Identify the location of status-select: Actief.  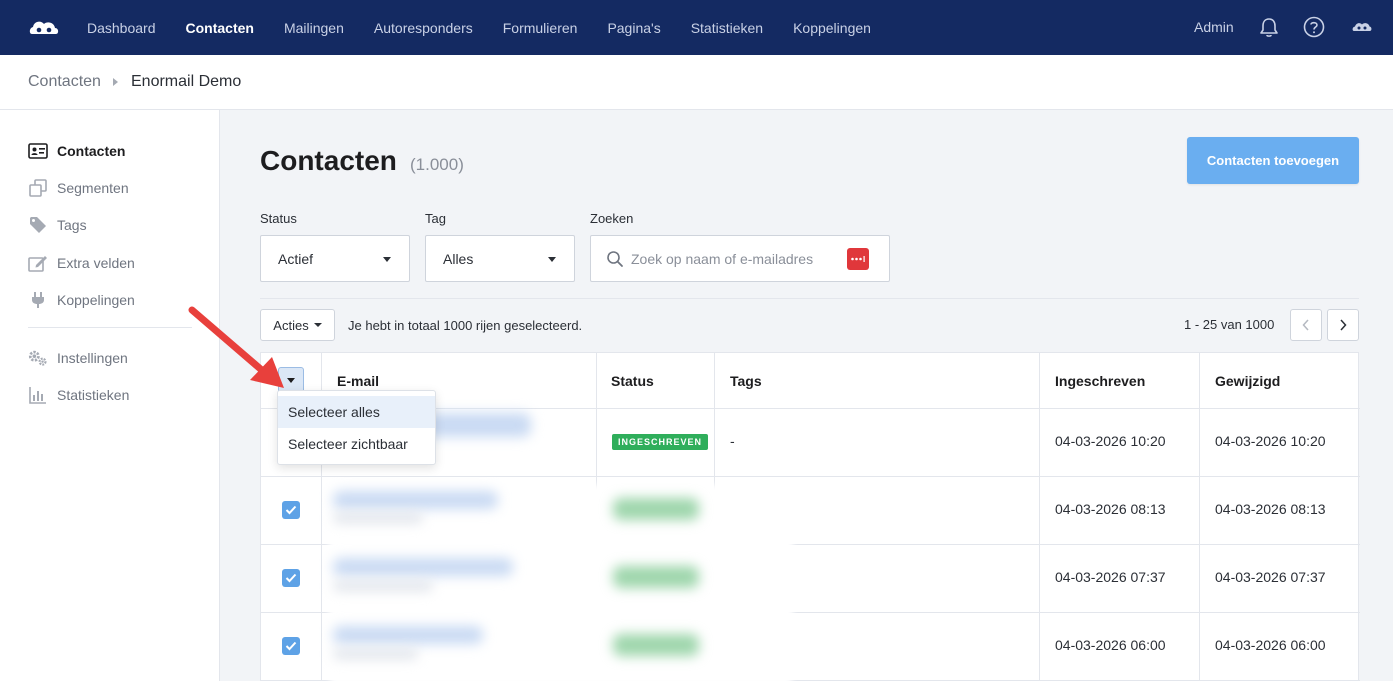
(335, 258).